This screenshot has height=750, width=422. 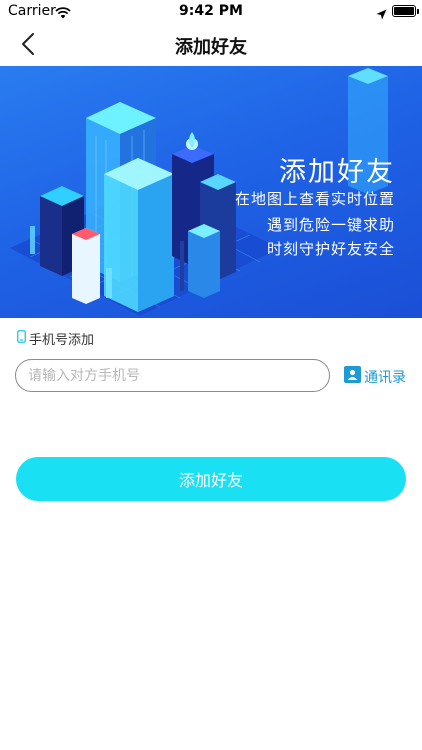 I want to click on contacts-book-icon, so click(x=352, y=376).